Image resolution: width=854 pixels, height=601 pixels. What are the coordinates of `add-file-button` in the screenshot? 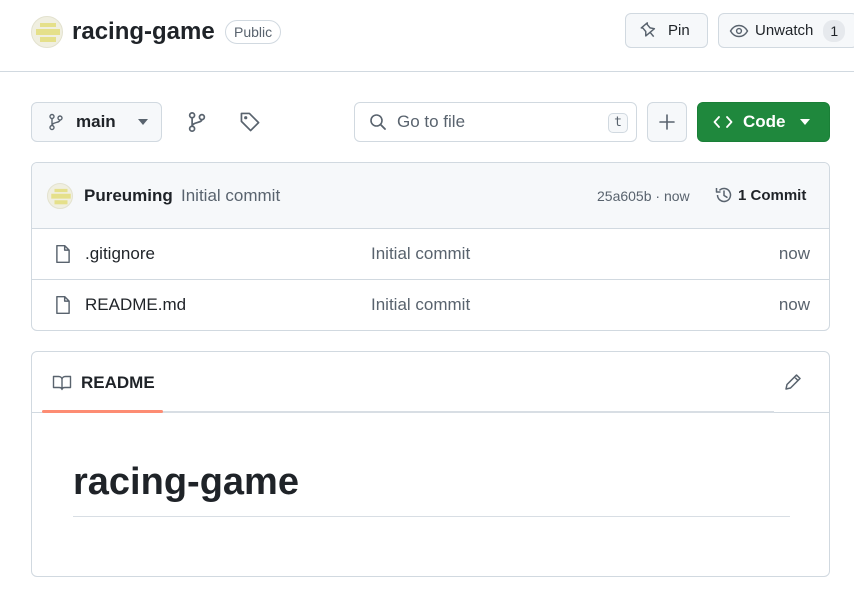 It's located at (667, 122).